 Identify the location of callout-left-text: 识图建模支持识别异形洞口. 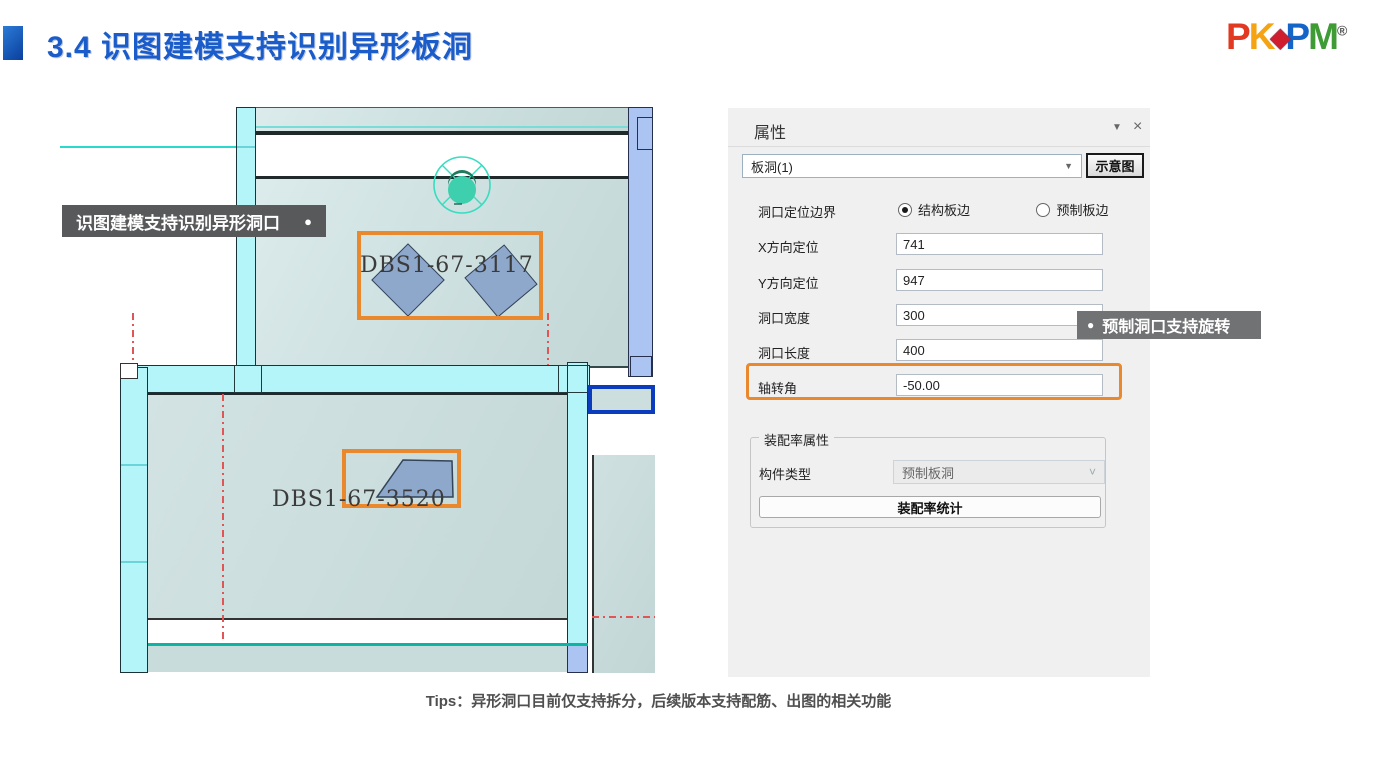
(178, 223).